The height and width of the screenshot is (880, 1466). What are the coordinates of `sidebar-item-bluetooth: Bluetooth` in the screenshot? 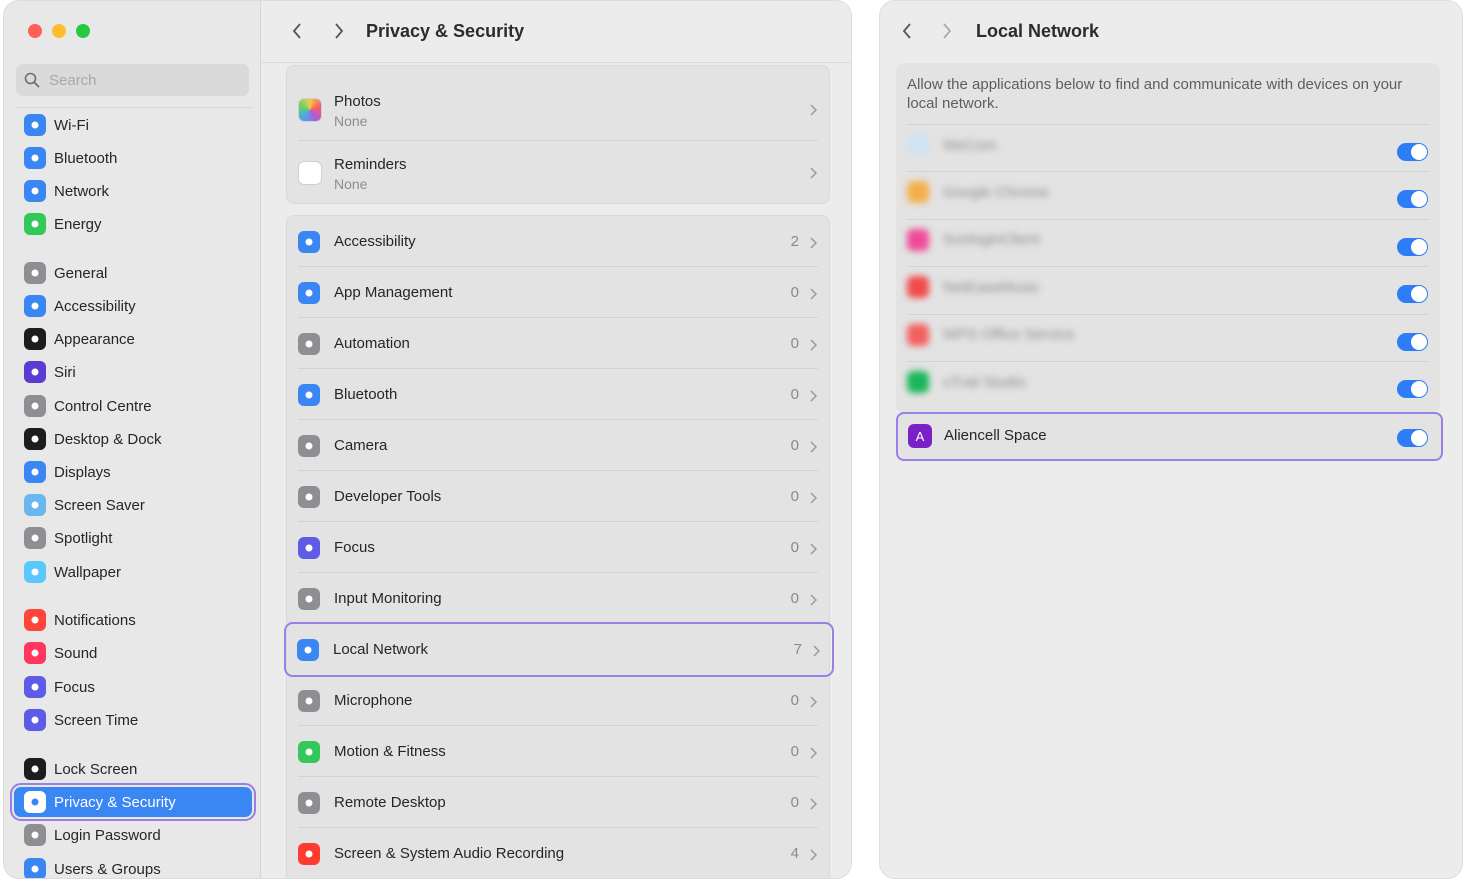 It's located at (133, 158).